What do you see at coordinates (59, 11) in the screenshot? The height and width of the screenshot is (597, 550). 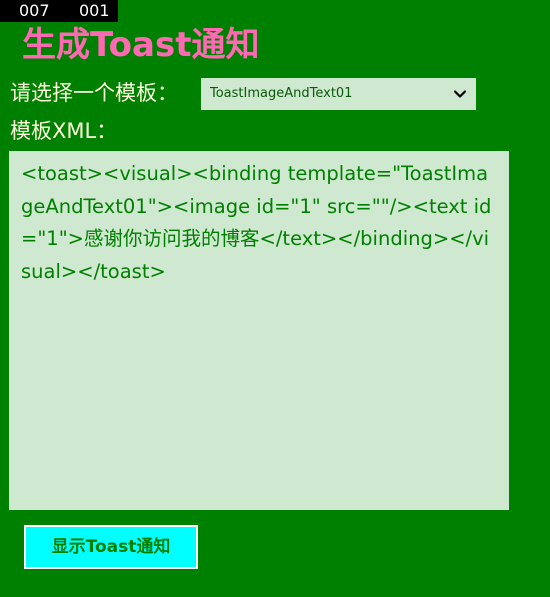 I see `frame-rate-counter: 007 001` at bounding box center [59, 11].